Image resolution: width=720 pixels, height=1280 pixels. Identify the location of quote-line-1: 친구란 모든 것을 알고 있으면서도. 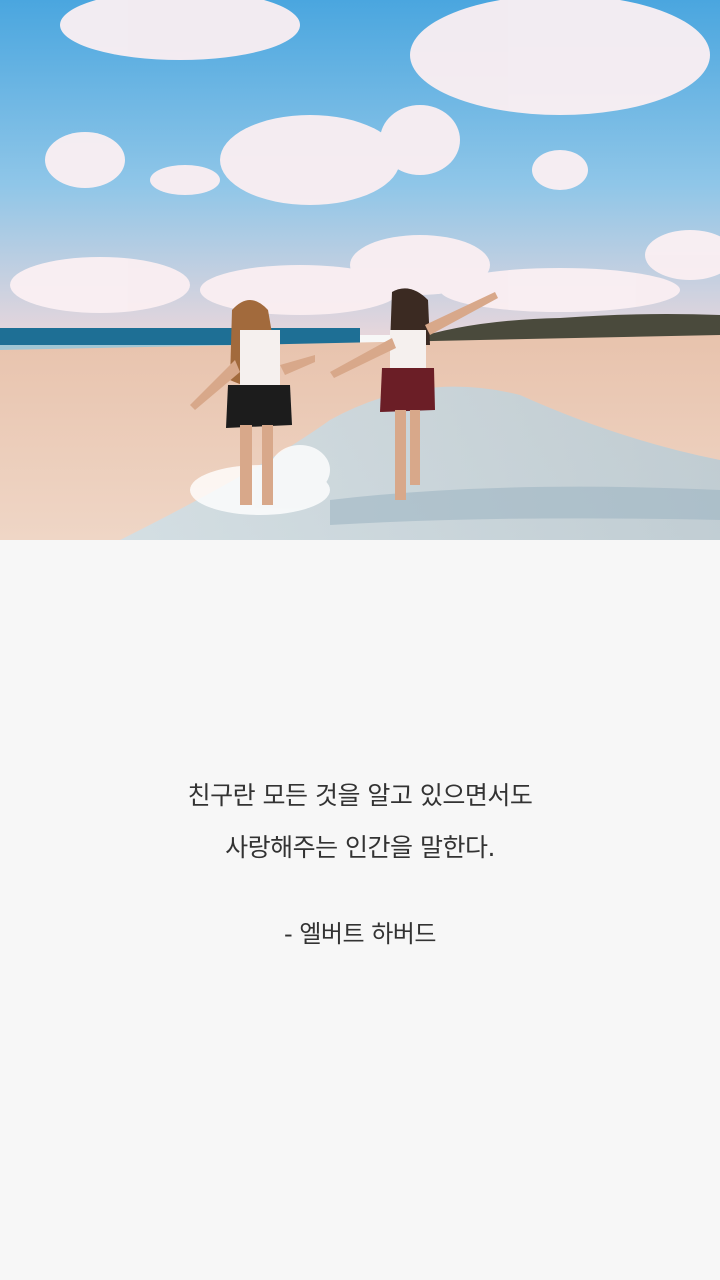
(360, 795).